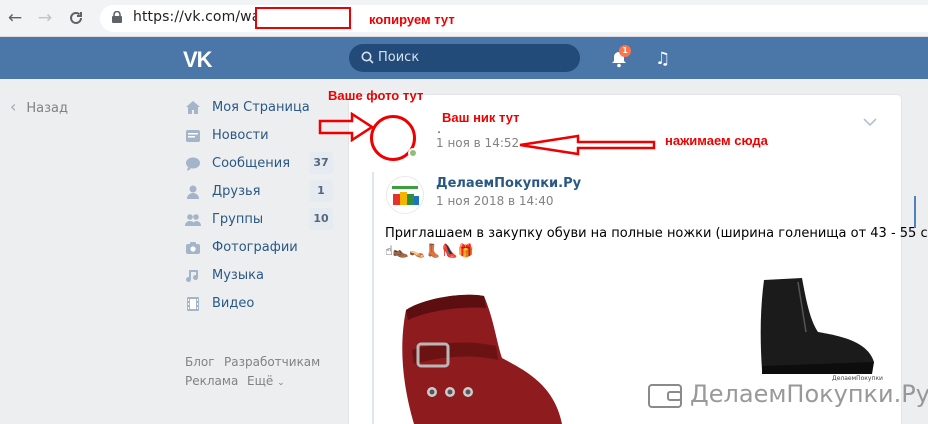 This screenshot has height=424, width=928. Describe the element at coordinates (200, 17) in the screenshot. I see `url-text: https://vk.com/wall` at that location.